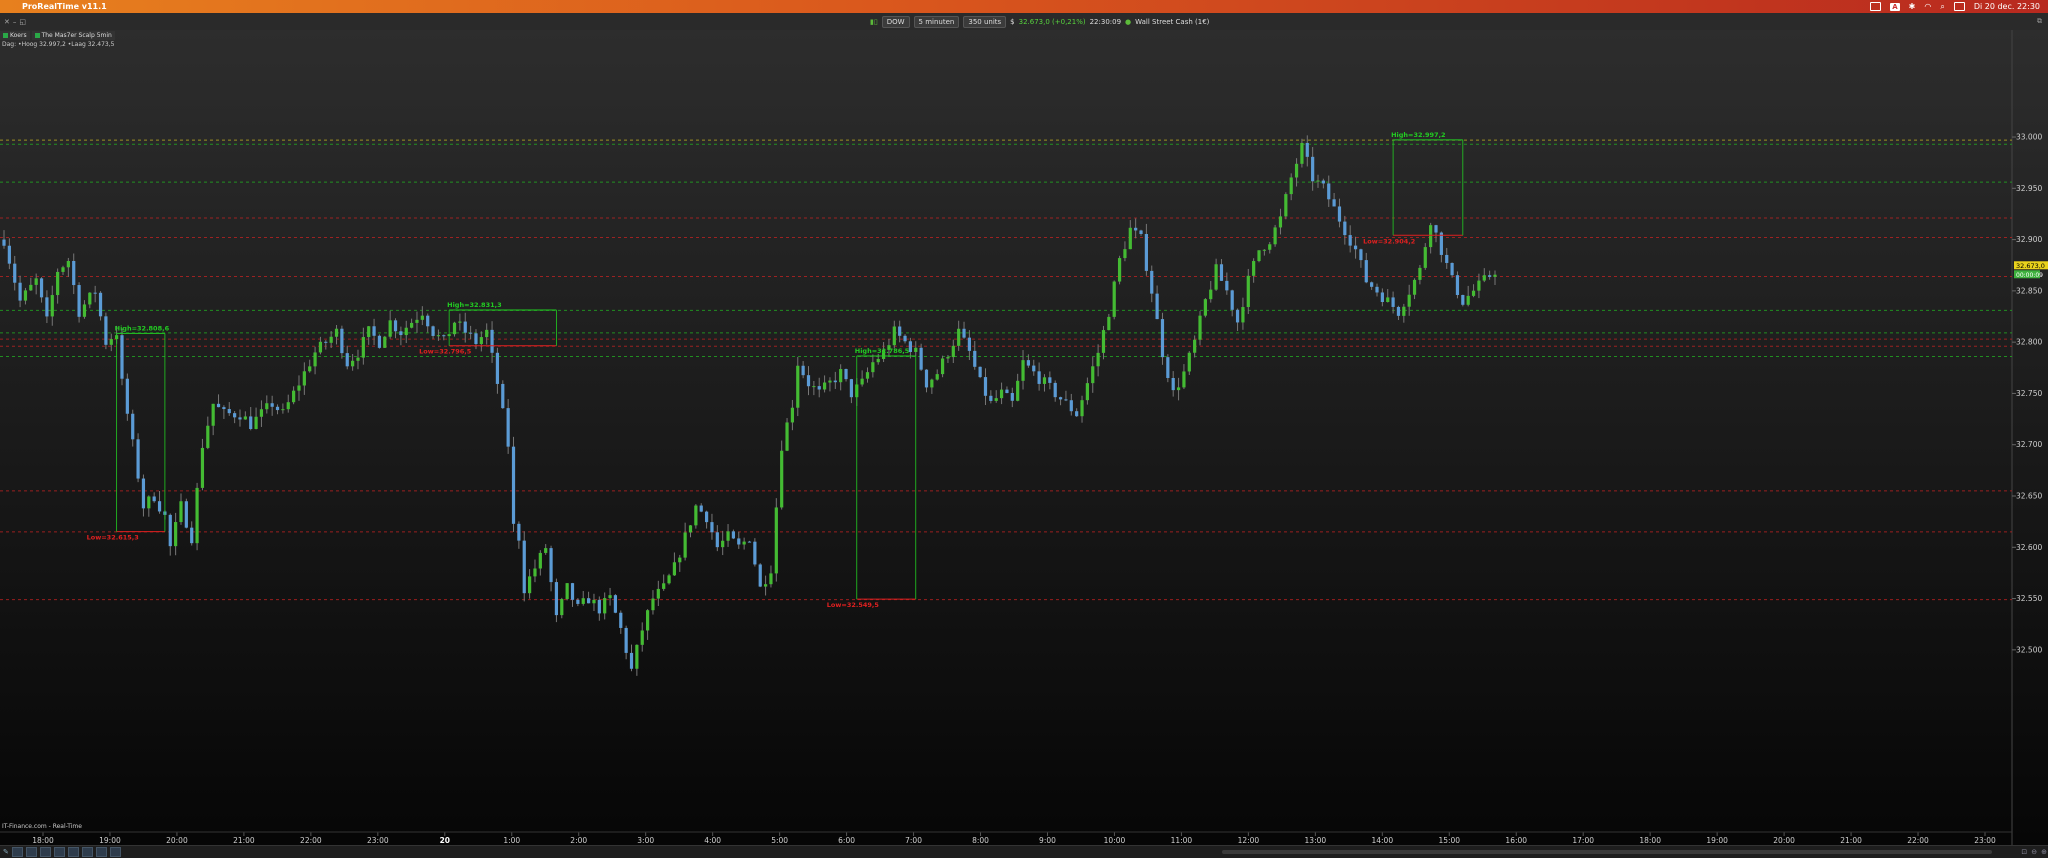  I want to click on tool-indicator-icon, so click(115, 852).